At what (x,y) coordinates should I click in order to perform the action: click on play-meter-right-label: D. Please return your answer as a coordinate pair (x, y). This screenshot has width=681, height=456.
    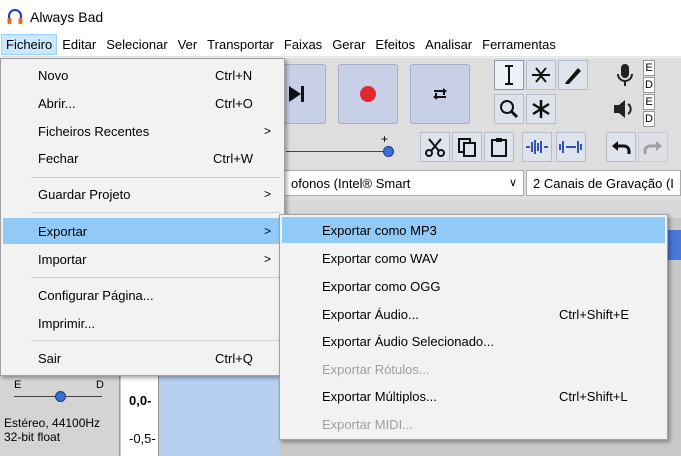
    Looking at the image, I should click on (649, 119).